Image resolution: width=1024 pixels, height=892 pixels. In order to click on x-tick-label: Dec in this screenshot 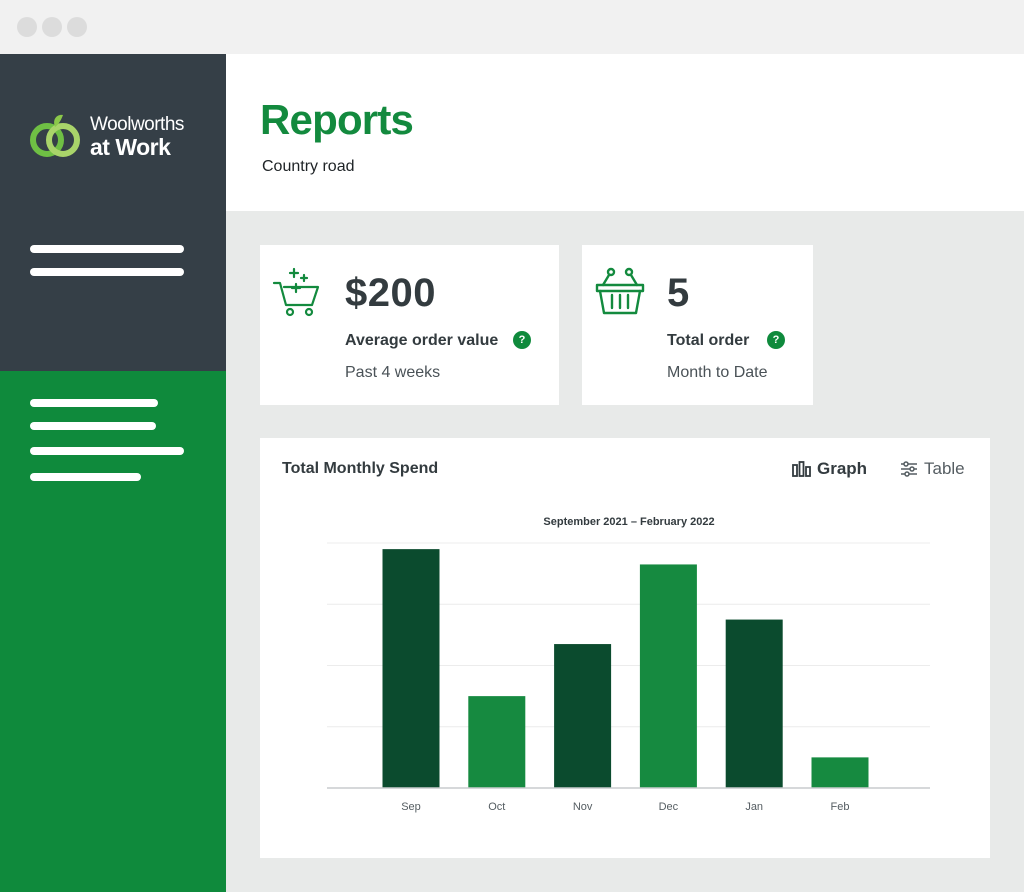, I will do `click(669, 807)`.